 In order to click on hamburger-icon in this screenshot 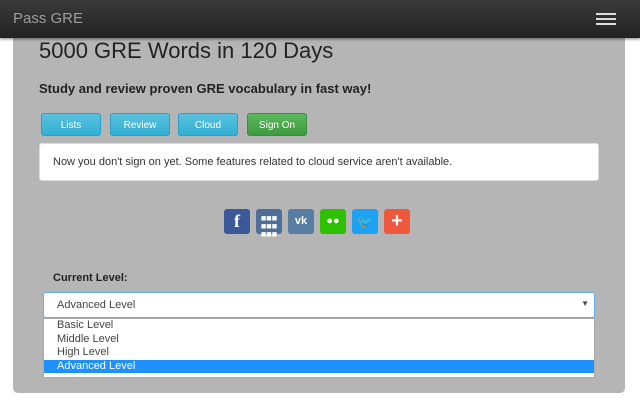, I will do `click(606, 19)`.